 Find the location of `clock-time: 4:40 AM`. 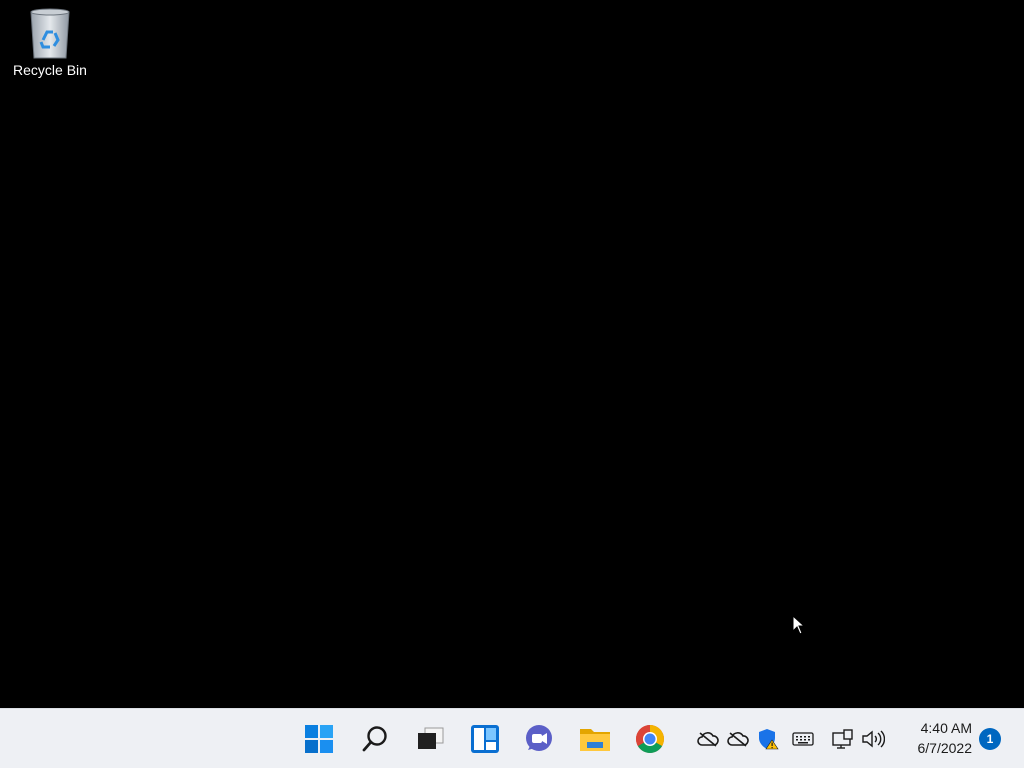

clock-time: 4:40 AM is located at coordinates (946, 728).